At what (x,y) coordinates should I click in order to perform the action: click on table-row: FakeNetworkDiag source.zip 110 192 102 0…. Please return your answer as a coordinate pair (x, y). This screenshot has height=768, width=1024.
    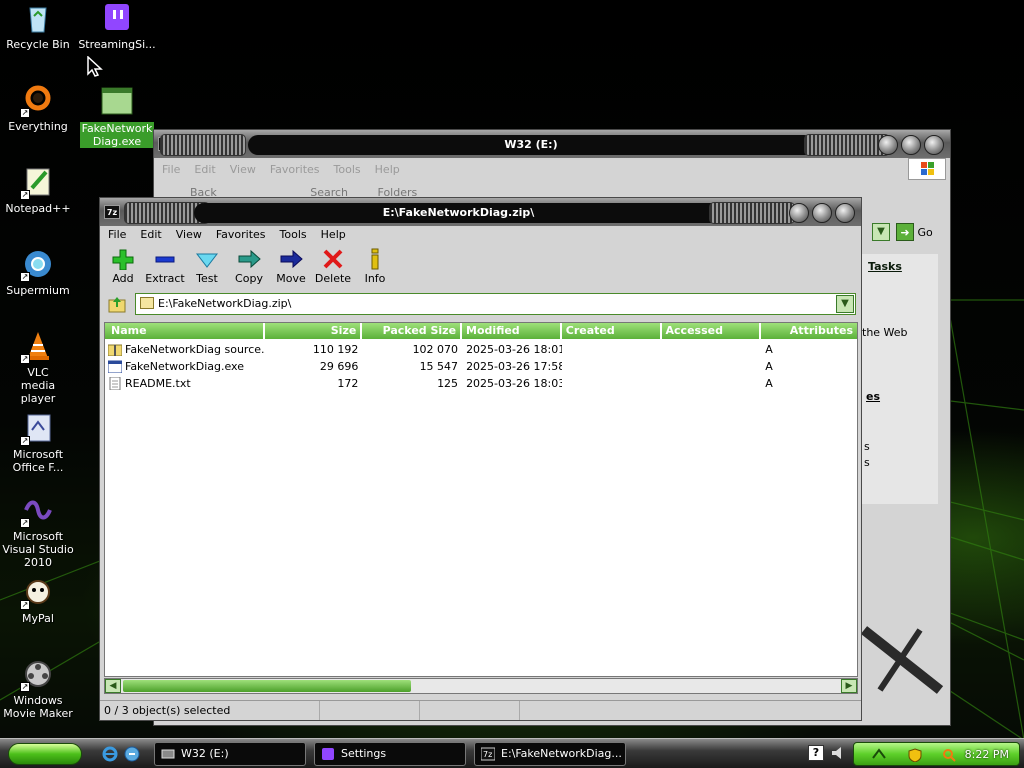
    Looking at the image, I should click on (481, 349).